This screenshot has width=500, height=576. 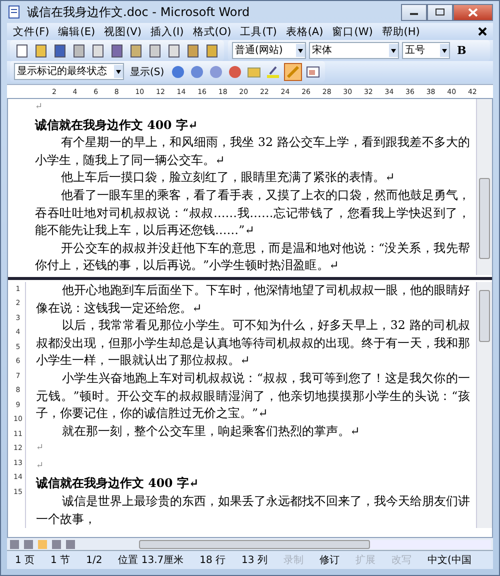 What do you see at coordinates (365, 560) in the screenshot?
I see `status-item: 扩展` at bounding box center [365, 560].